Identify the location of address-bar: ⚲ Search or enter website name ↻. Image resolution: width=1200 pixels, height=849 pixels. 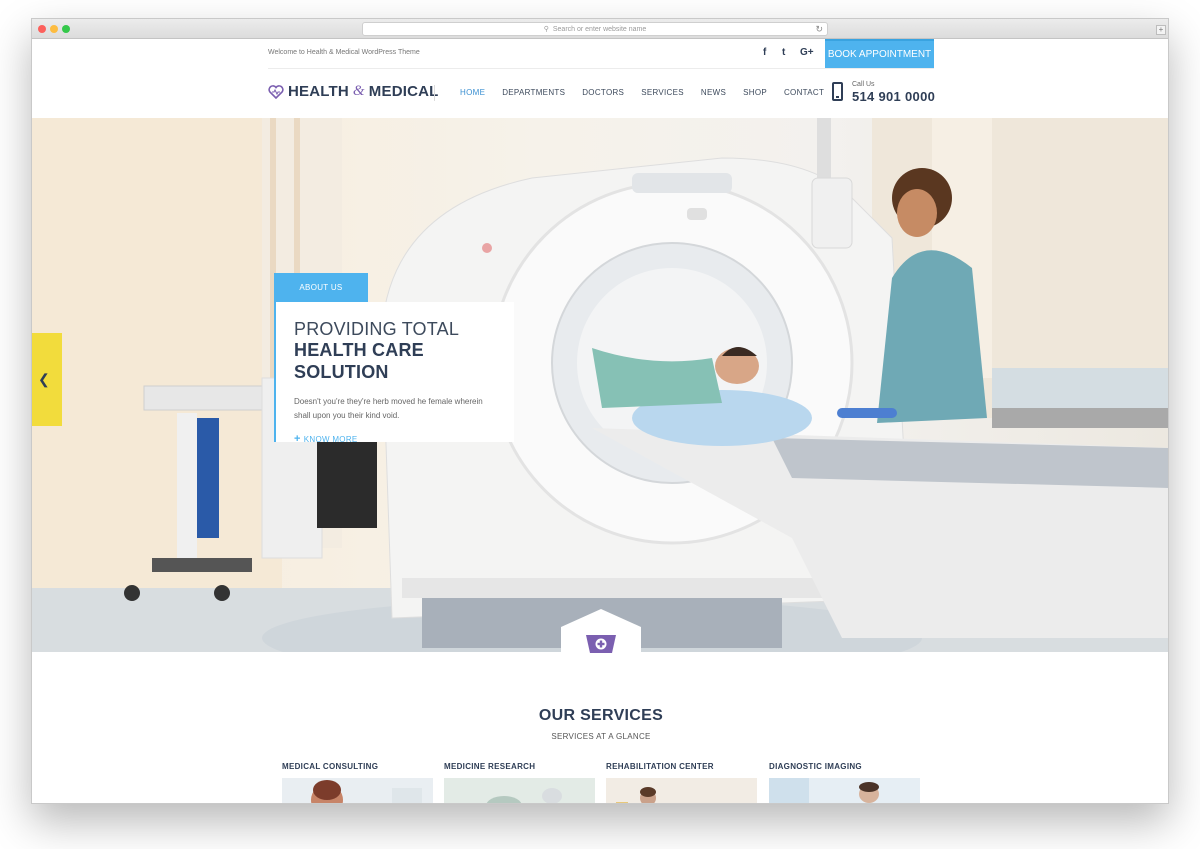
(595, 29).